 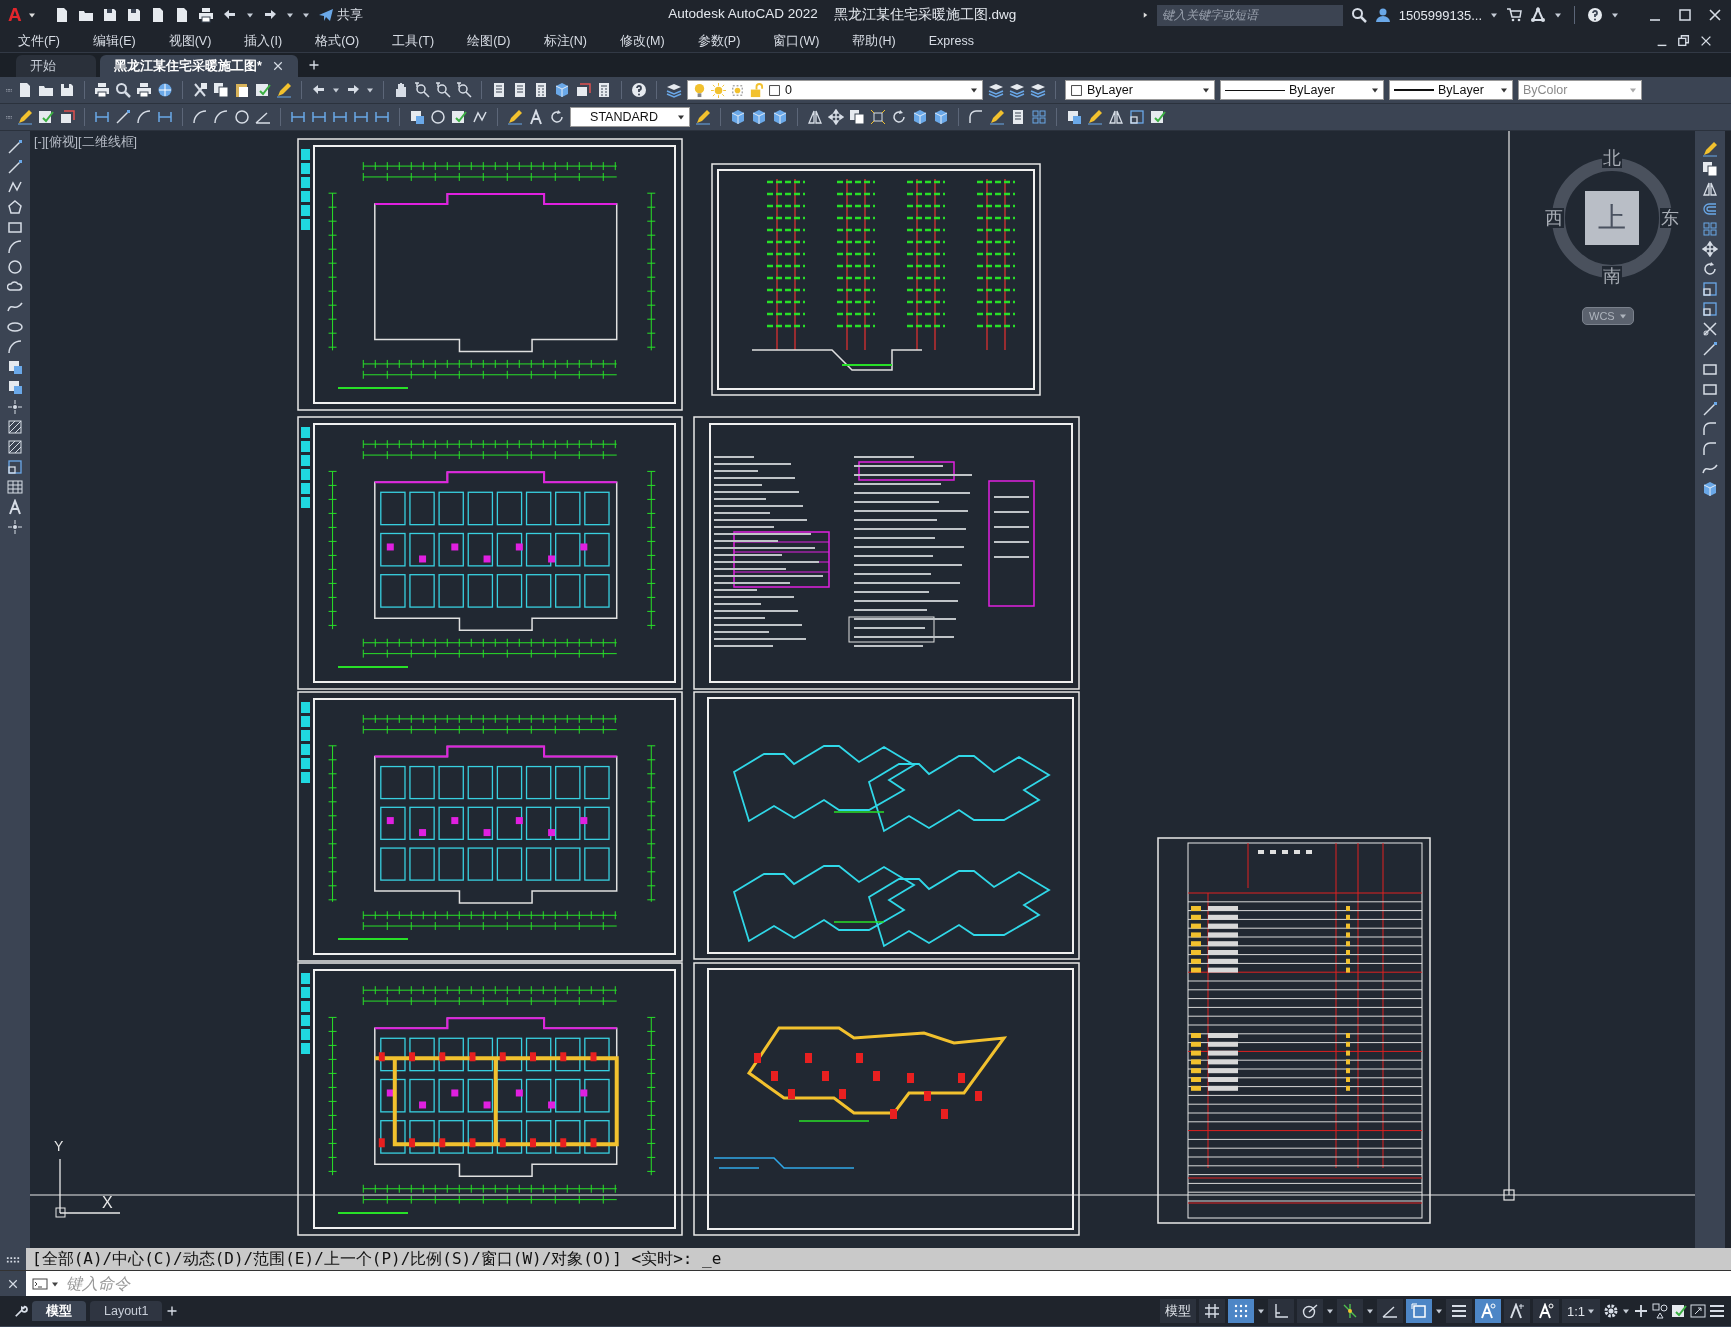 I want to click on viewport-controls: [-][俯视][二维线框], so click(x=85, y=142).